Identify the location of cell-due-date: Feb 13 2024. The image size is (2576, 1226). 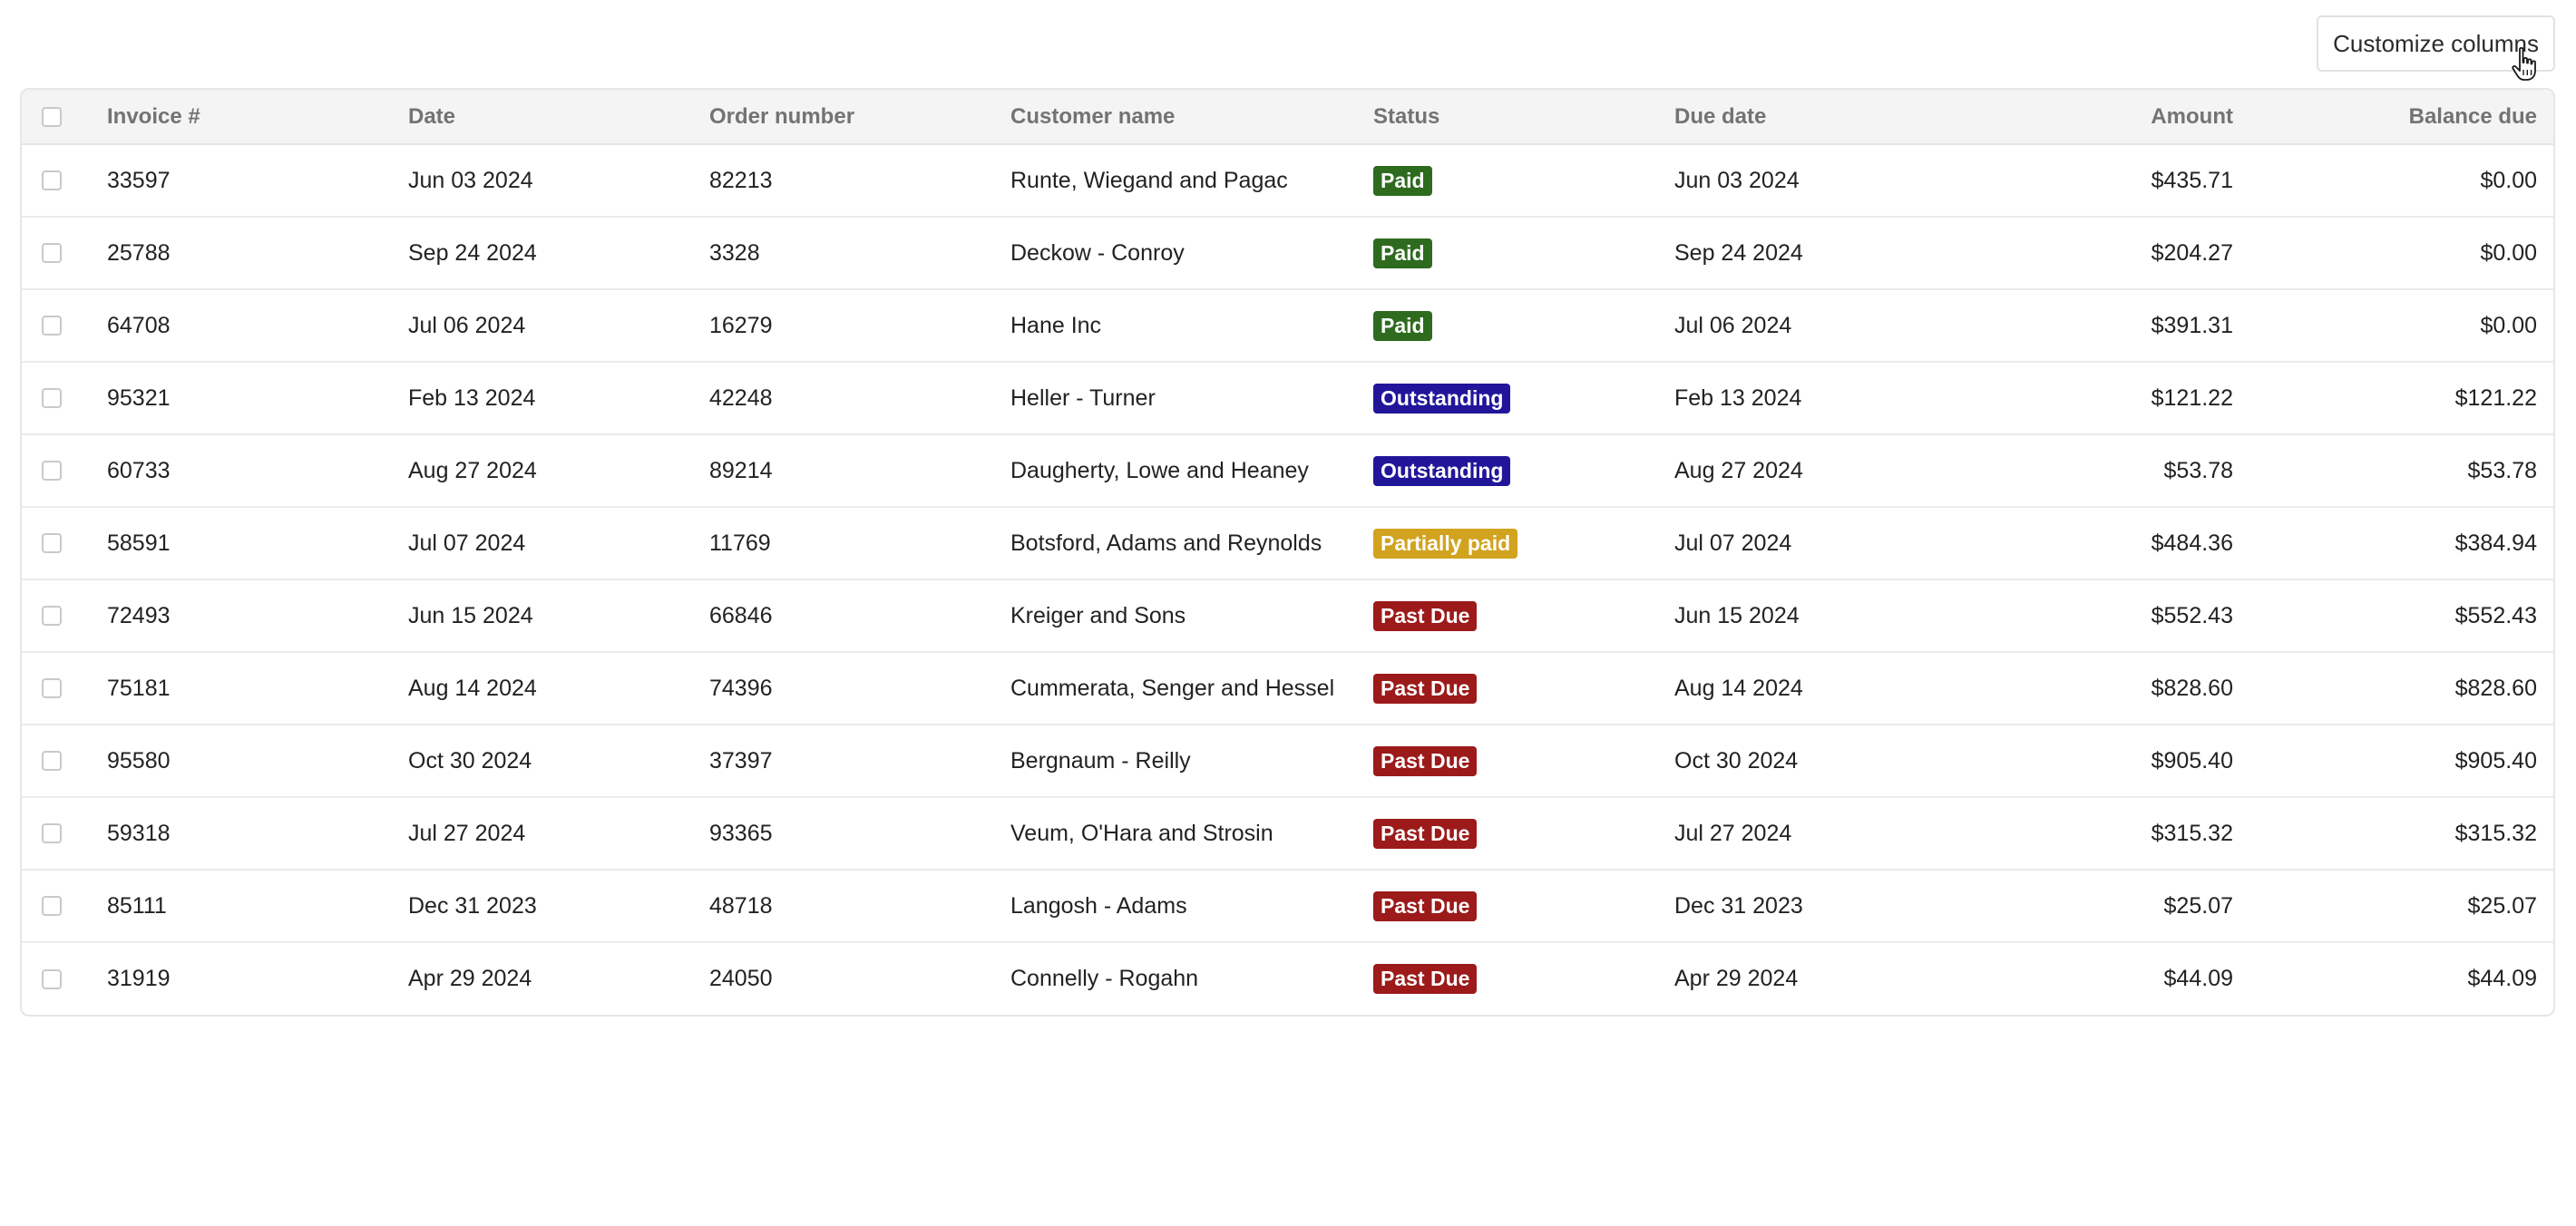
(1825, 398).